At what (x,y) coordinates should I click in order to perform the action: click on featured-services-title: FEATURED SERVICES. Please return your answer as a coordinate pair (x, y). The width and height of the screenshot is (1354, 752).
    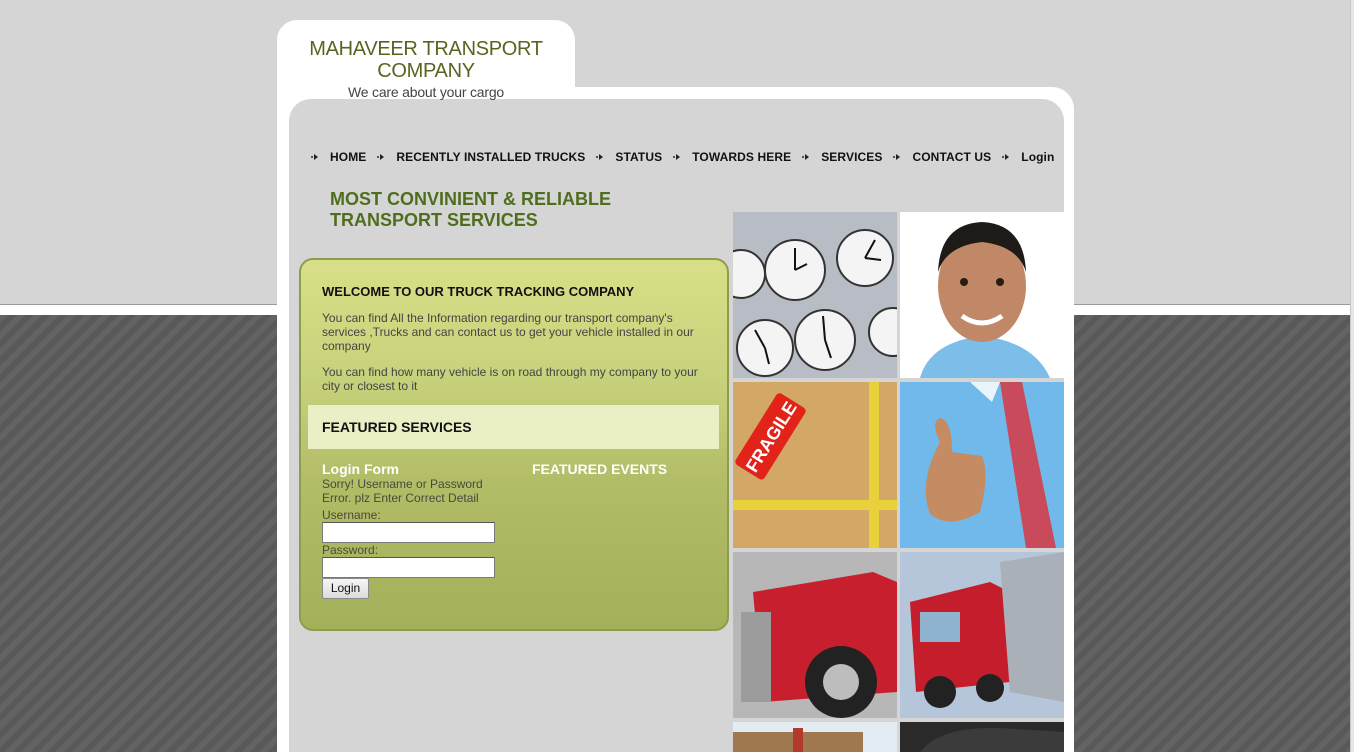
    Looking at the image, I should click on (397, 427).